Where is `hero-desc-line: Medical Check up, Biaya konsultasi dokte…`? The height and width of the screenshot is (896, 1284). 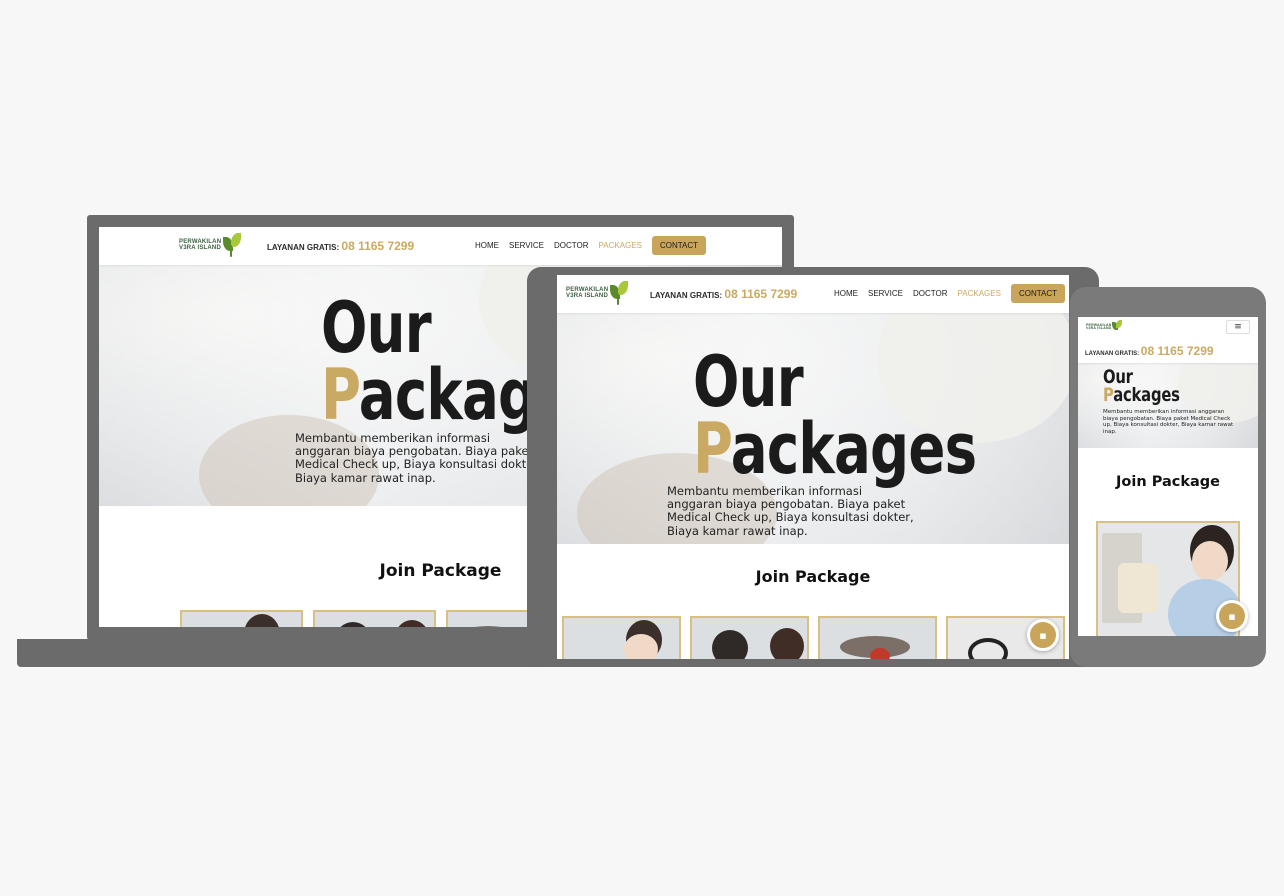 hero-desc-line: Medical Check up, Biaya konsultasi dokte… is located at coordinates (790, 517).